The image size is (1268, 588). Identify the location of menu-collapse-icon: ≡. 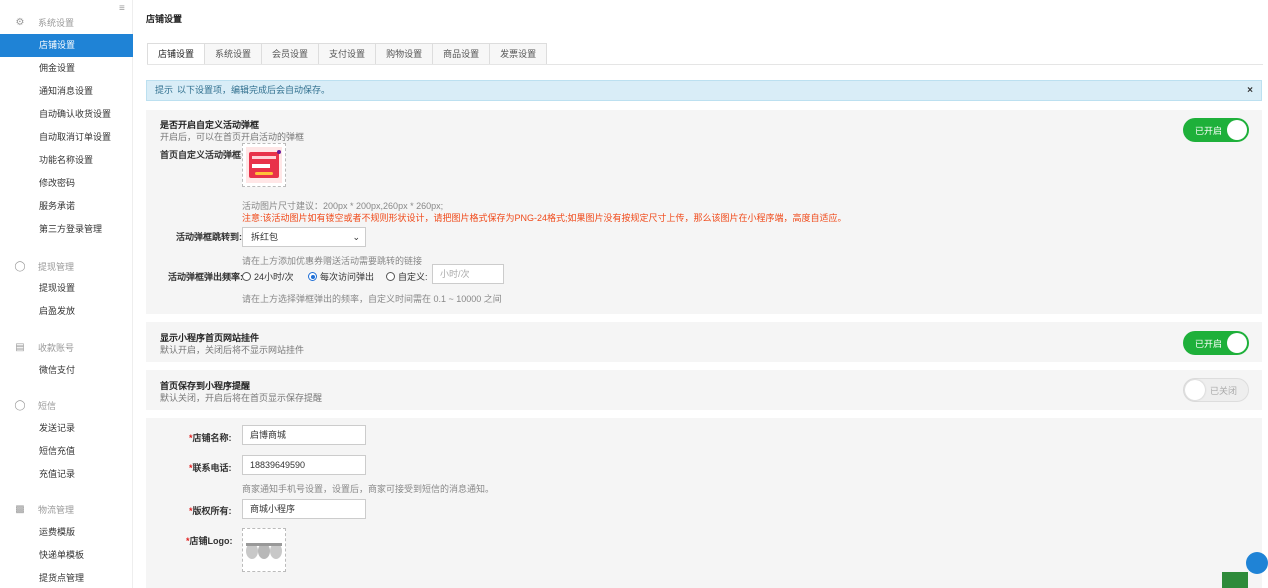
(122, 8).